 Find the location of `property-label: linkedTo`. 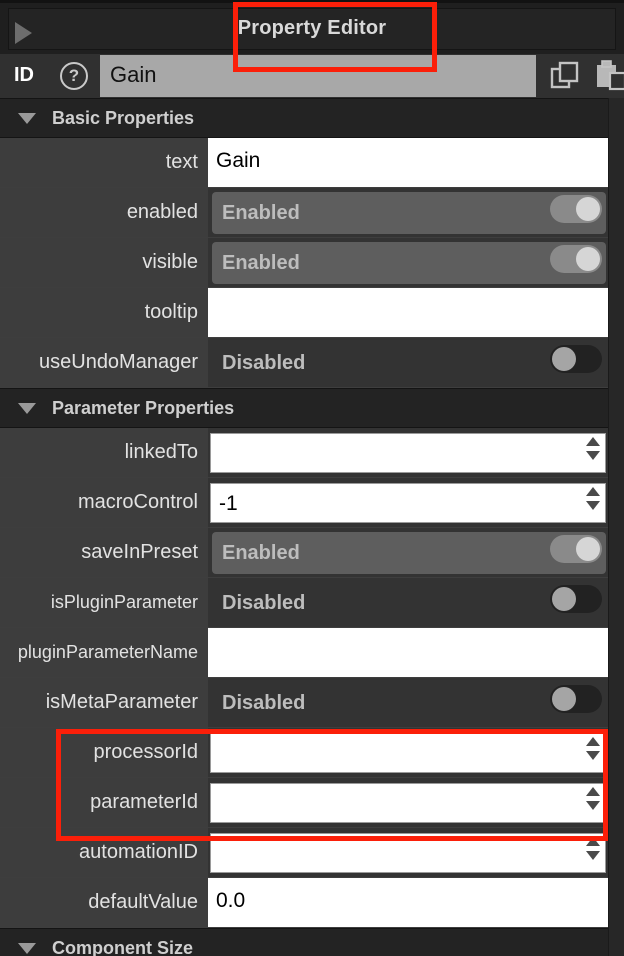

property-label: linkedTo is located at coordinates (104, 452).